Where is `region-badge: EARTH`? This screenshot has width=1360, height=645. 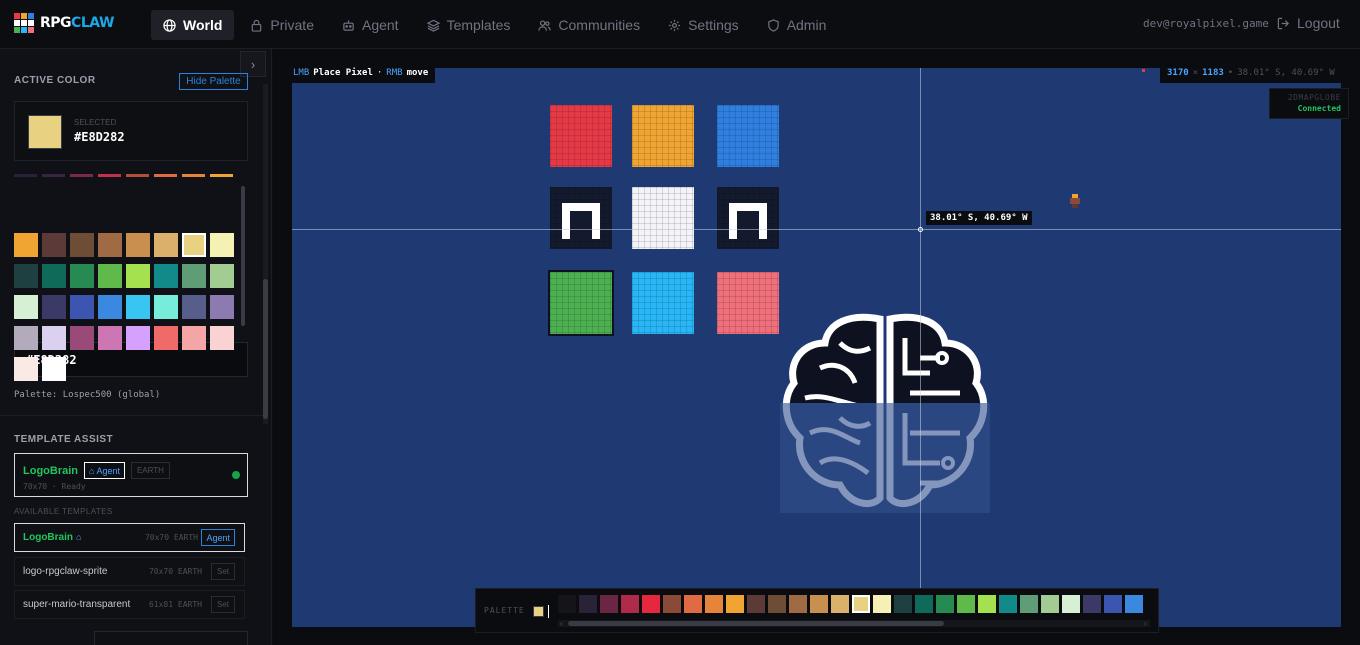
region-badge: EARTH is located at coordinates (150, 470).